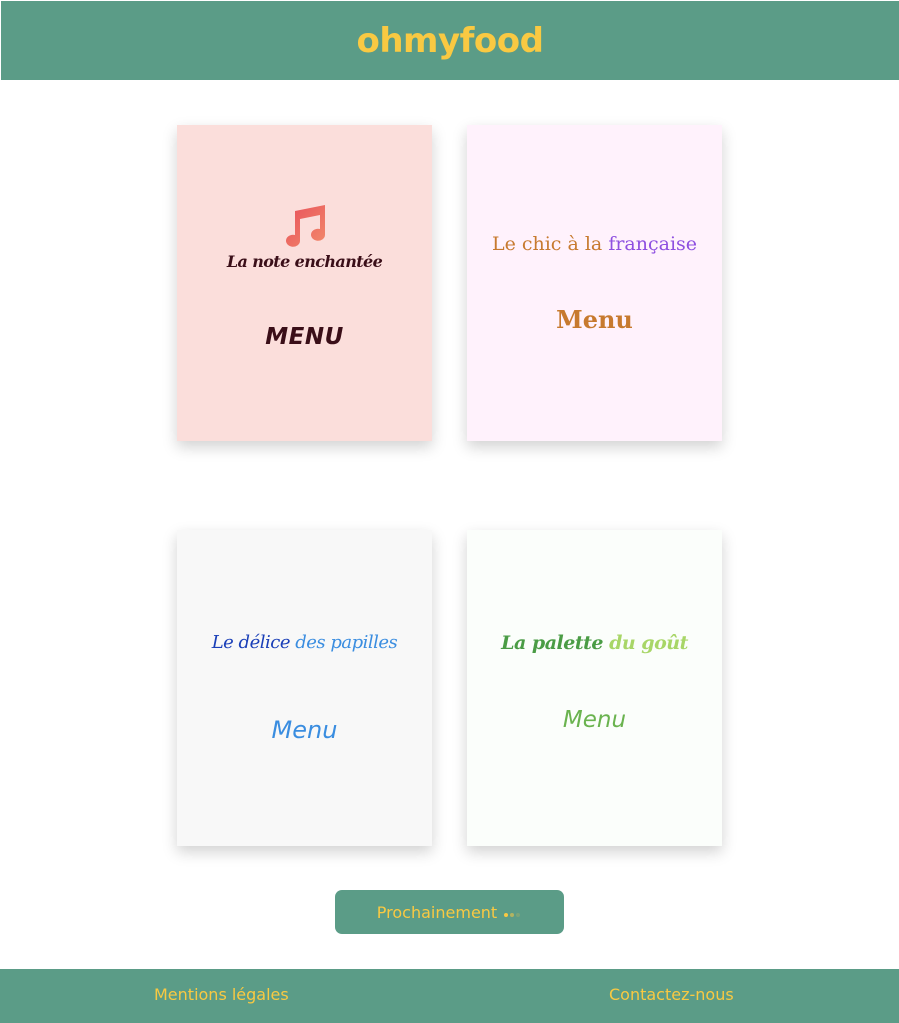  I want to click on coming-soon-button: Prochainement, so click(449, 912).